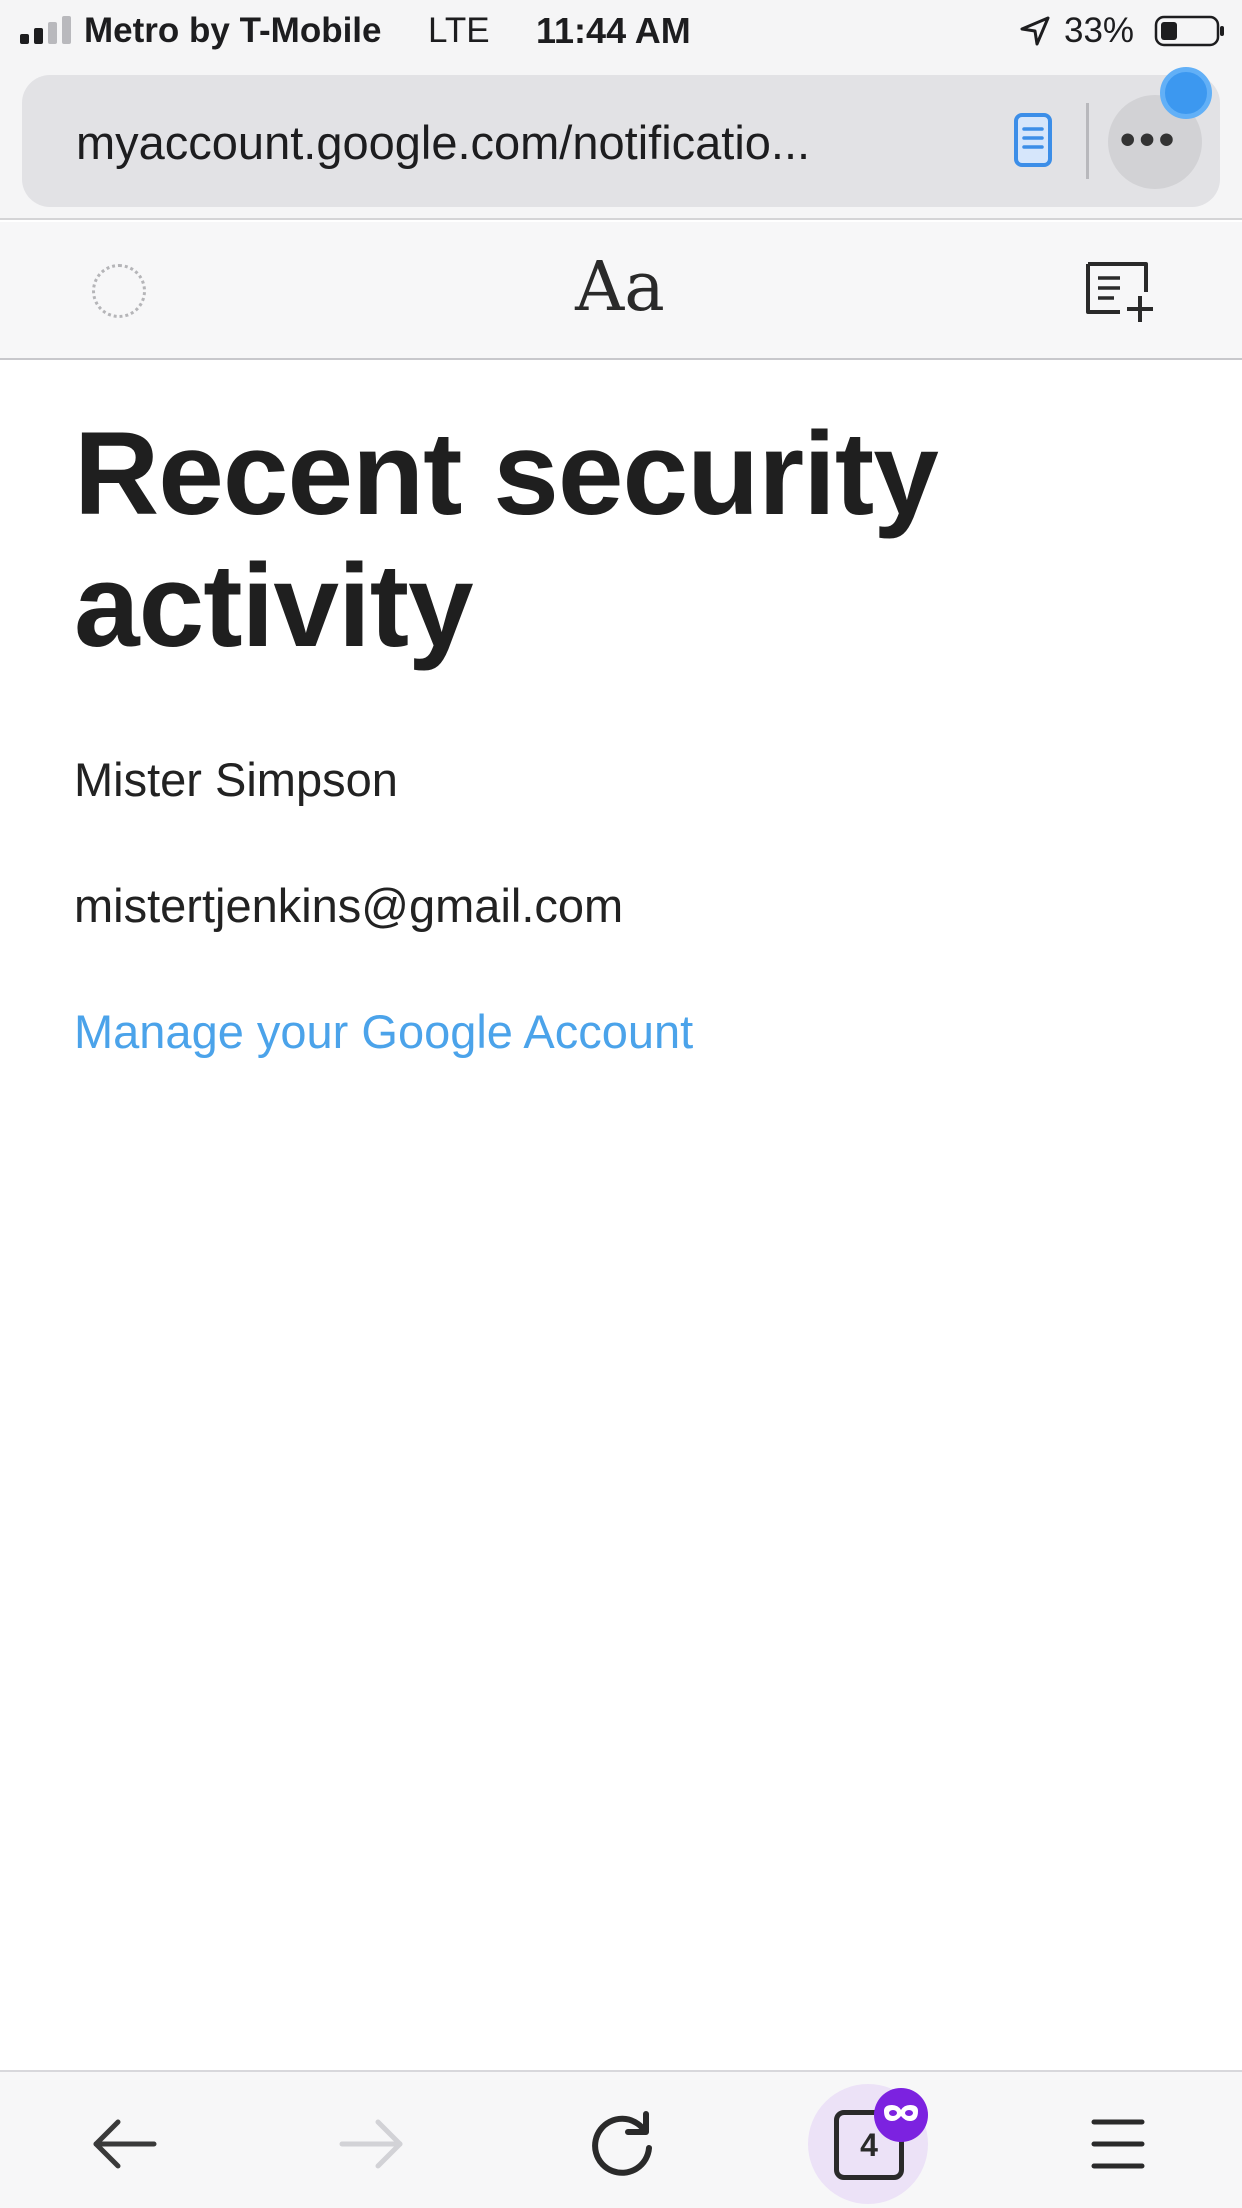 Image resolution: width=1242 pixels, height=2208 pixels. I want to click on bottom-toolbar: 4, so click(621, 2139).